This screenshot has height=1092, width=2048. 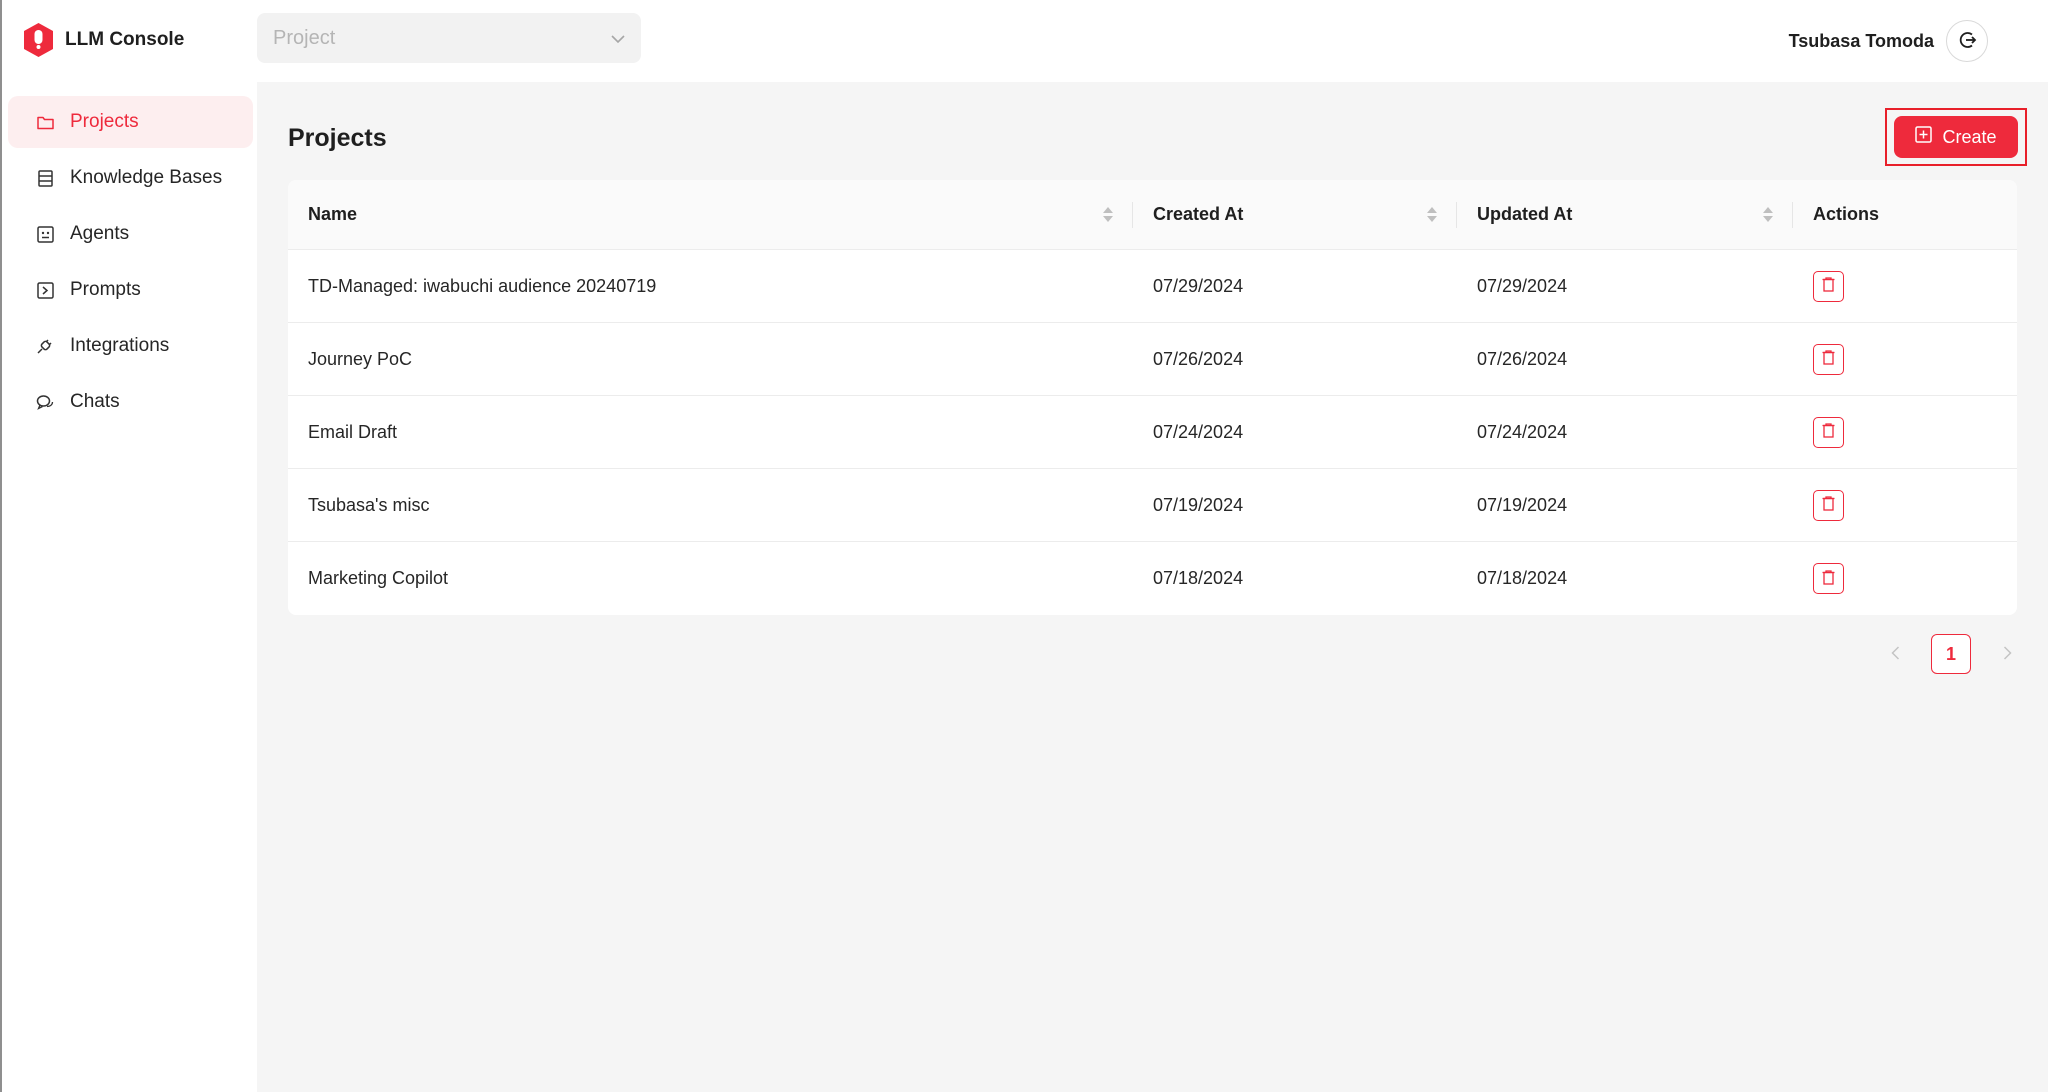 What do you see at coordinates (1152, 578) in the screenshot?
I see `table-row: Marketing Copilot 07/18/2024 07/18/2024` at bounding box center [1152, 578].